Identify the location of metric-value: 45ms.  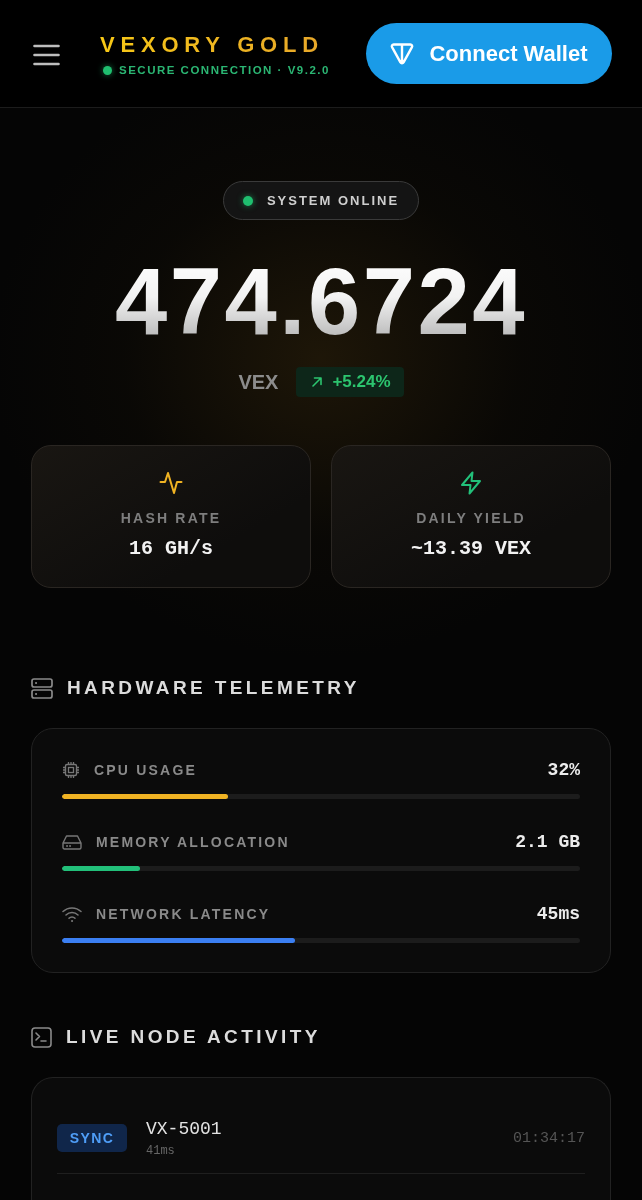
(558, 914).